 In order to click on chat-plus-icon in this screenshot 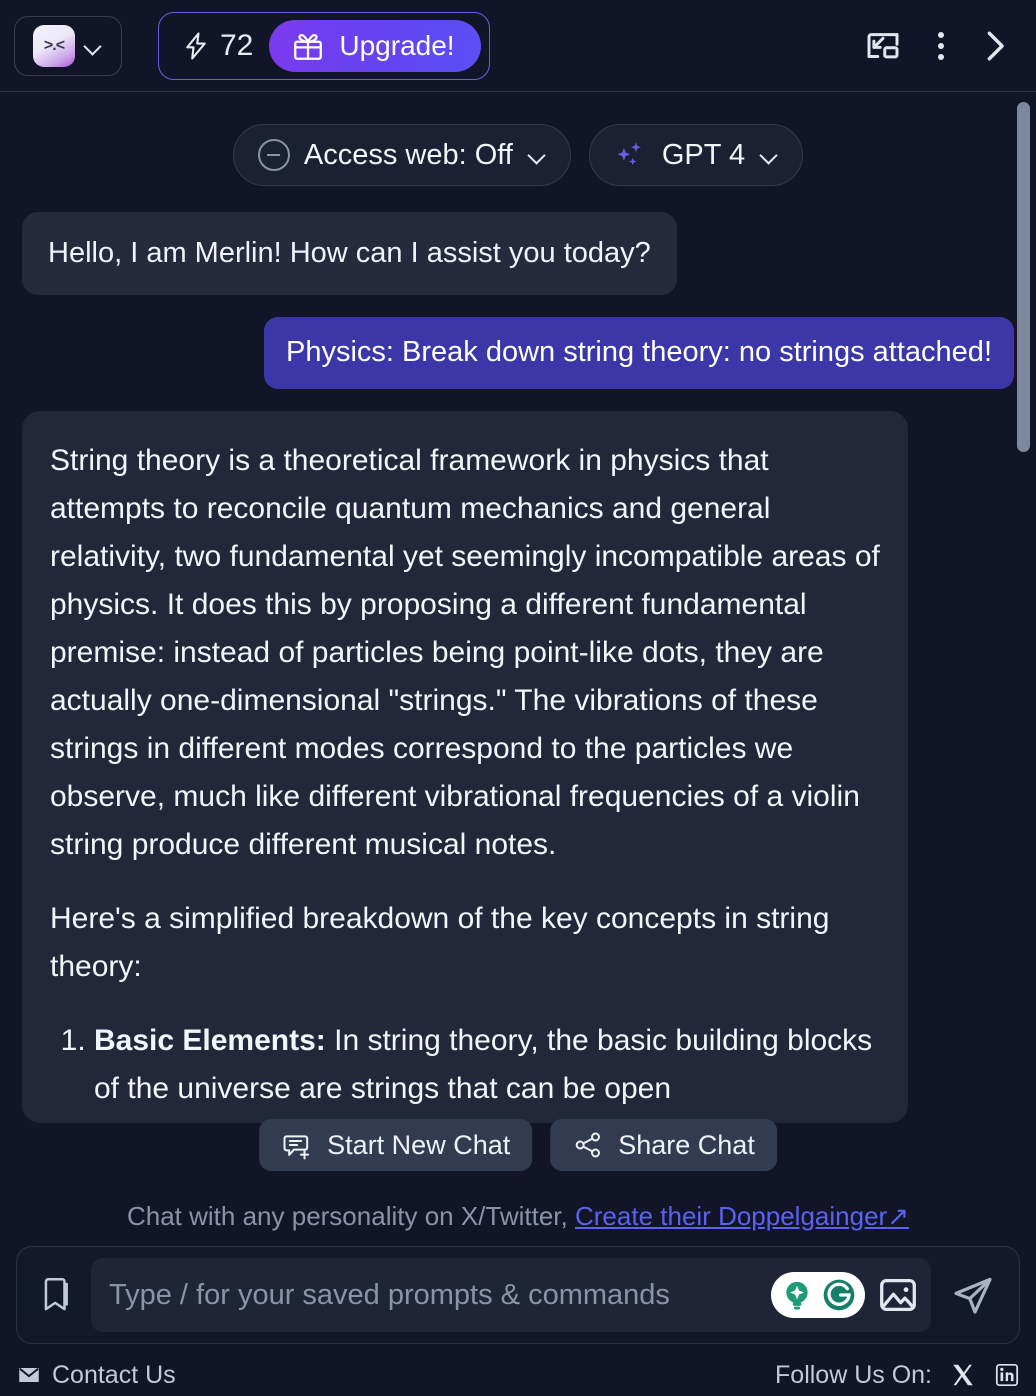, I will do `click(296, 1147)`.